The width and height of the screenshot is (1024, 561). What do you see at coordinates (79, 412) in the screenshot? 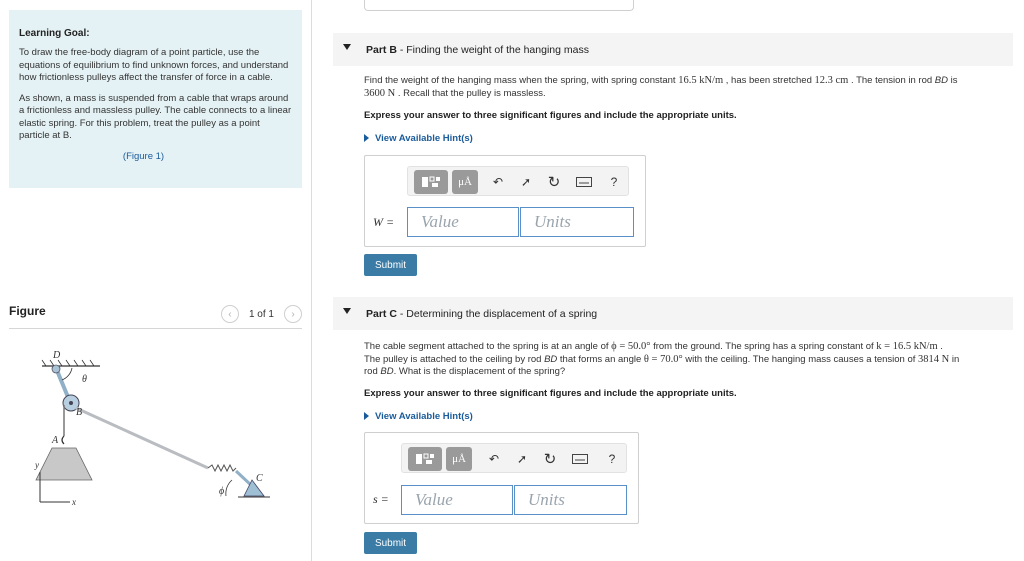
I see `label-b: B` at bounding box center [79, 412].